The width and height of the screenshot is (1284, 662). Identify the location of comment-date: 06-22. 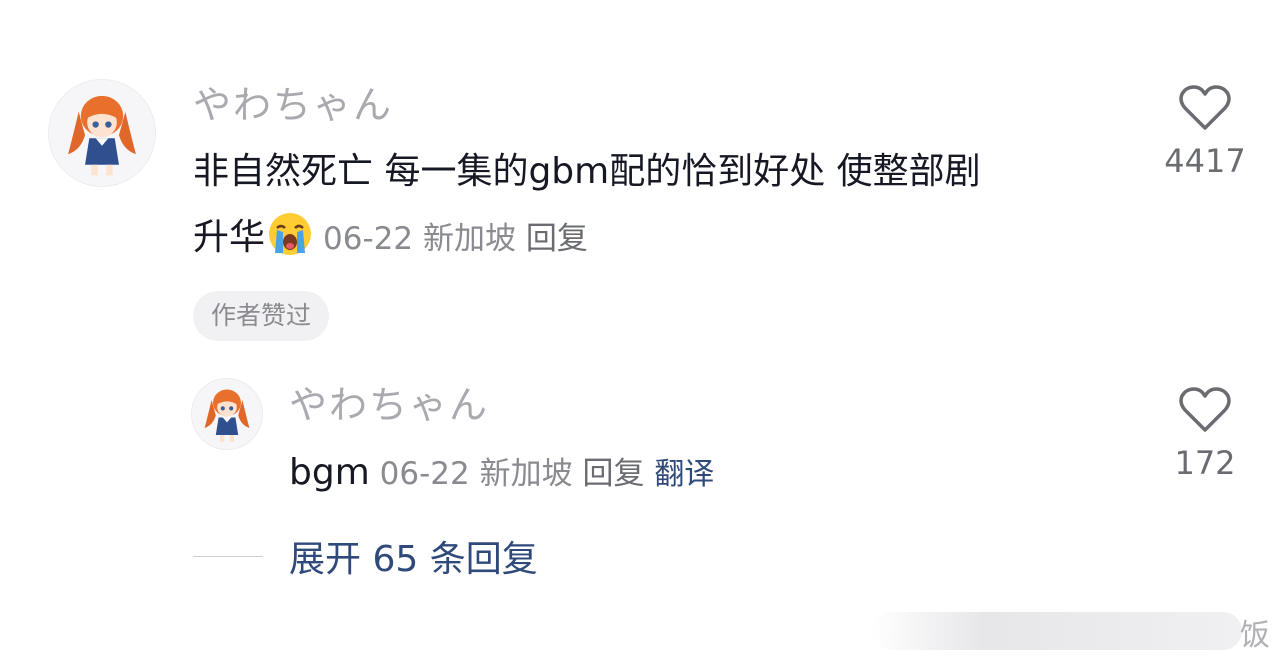
(368, 239).